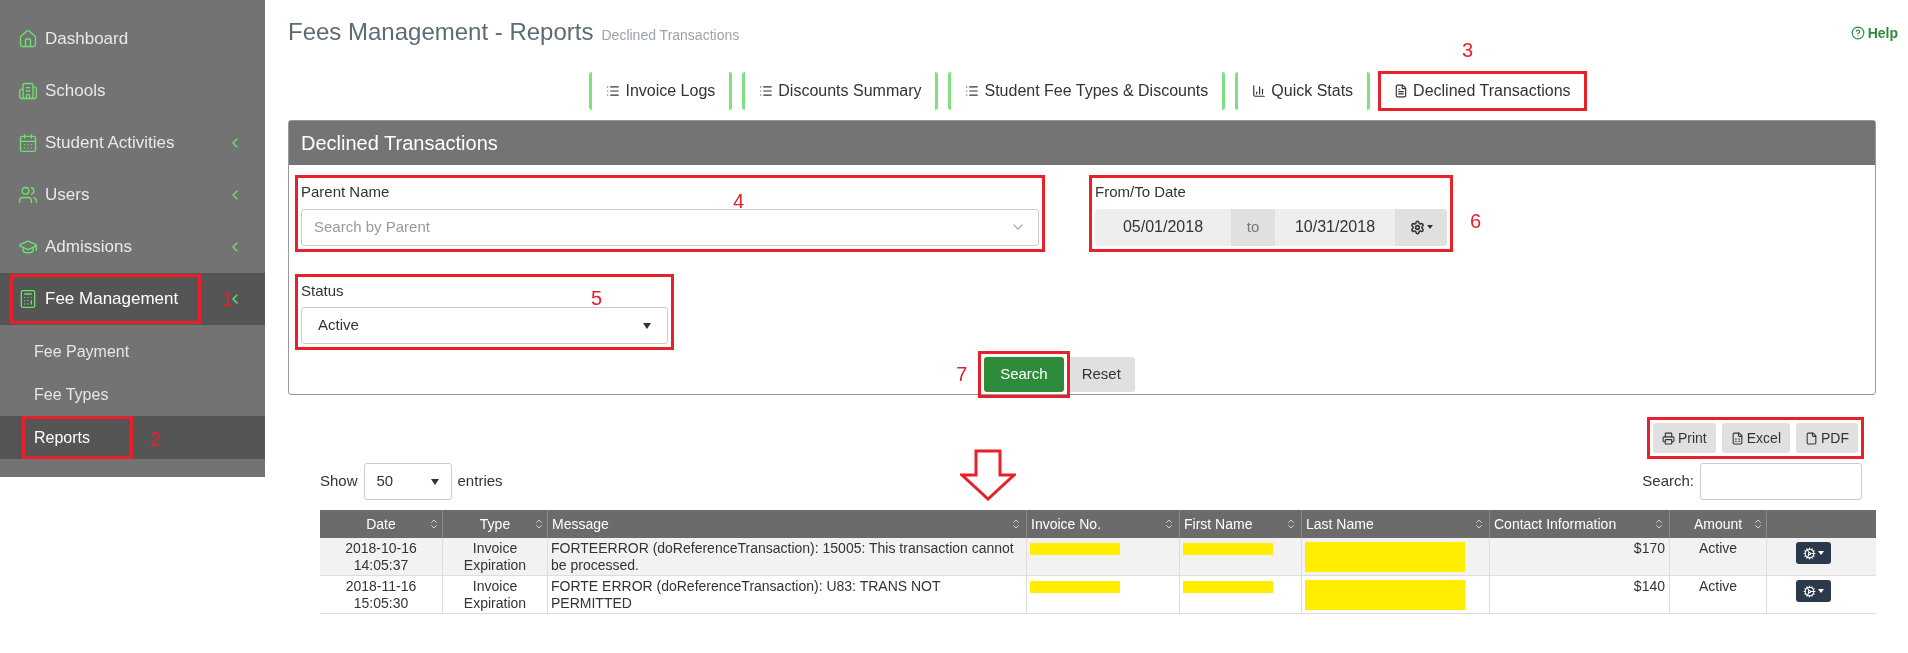 The image size is (1908, 653). Describe the element at coordinates (345, 192) in the screenshot. I see `field-label: Parent Name` at that location.